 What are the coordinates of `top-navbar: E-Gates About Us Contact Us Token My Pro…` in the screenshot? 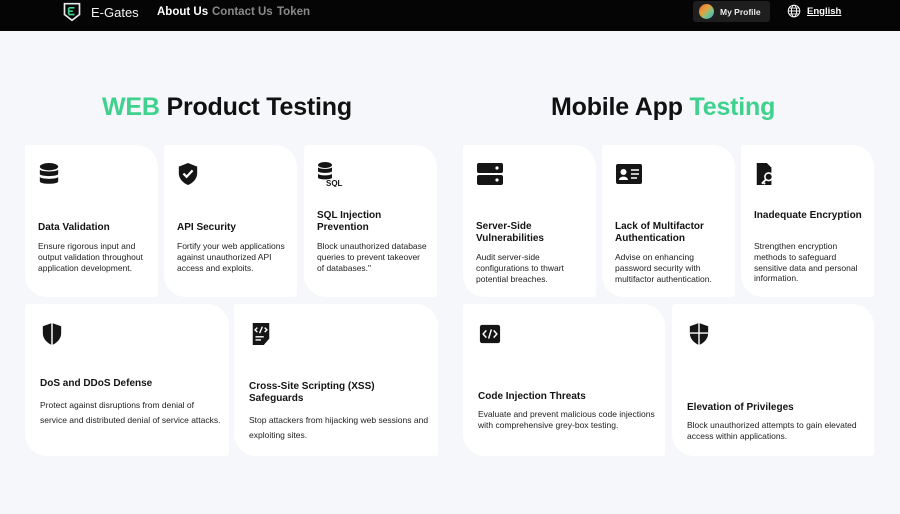 It's located at (450, 15).